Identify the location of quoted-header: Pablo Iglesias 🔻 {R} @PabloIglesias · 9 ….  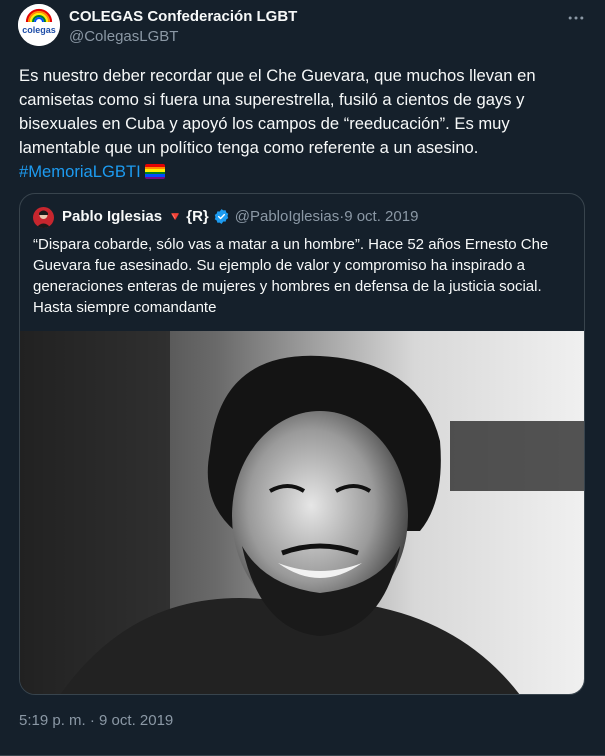
(240, 216).